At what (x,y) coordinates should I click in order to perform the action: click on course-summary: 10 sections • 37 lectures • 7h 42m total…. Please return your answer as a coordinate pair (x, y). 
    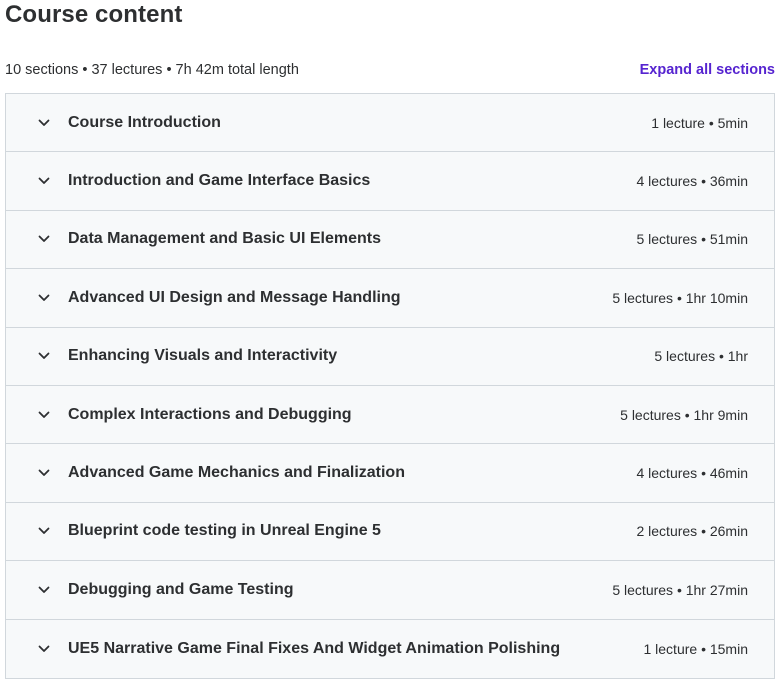
    Looking at the image, I should click on (152, 70).